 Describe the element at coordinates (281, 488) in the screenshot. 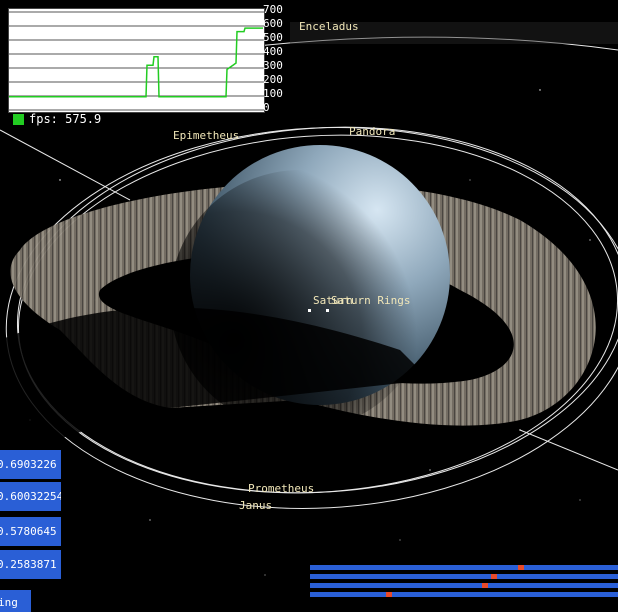

I see `label-prometheus: Prometheus` at that location.